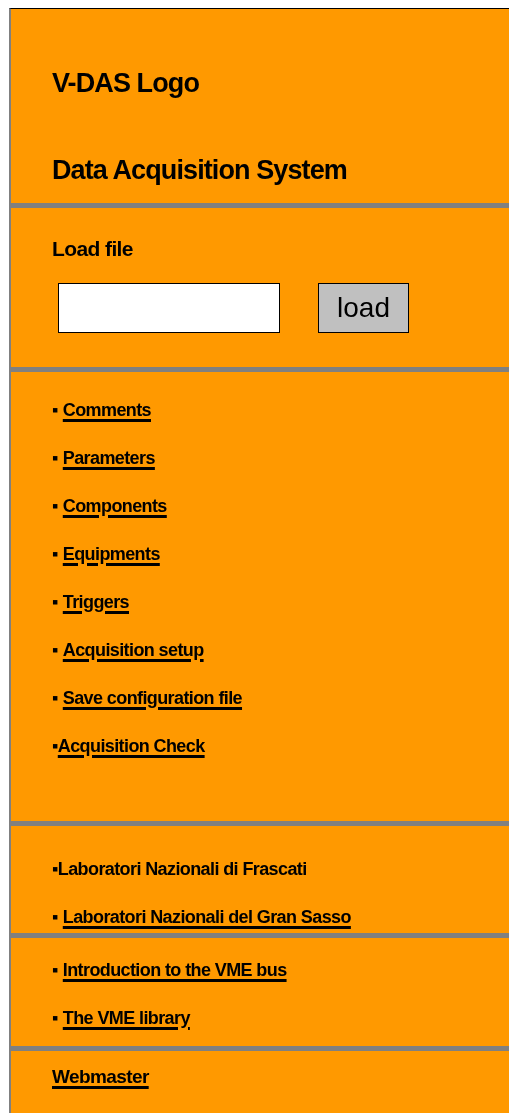  What do you see at coordinates (108, 458) in the screenshot?
I see `nav-link: Parameters` at bounding box center [108, 458].